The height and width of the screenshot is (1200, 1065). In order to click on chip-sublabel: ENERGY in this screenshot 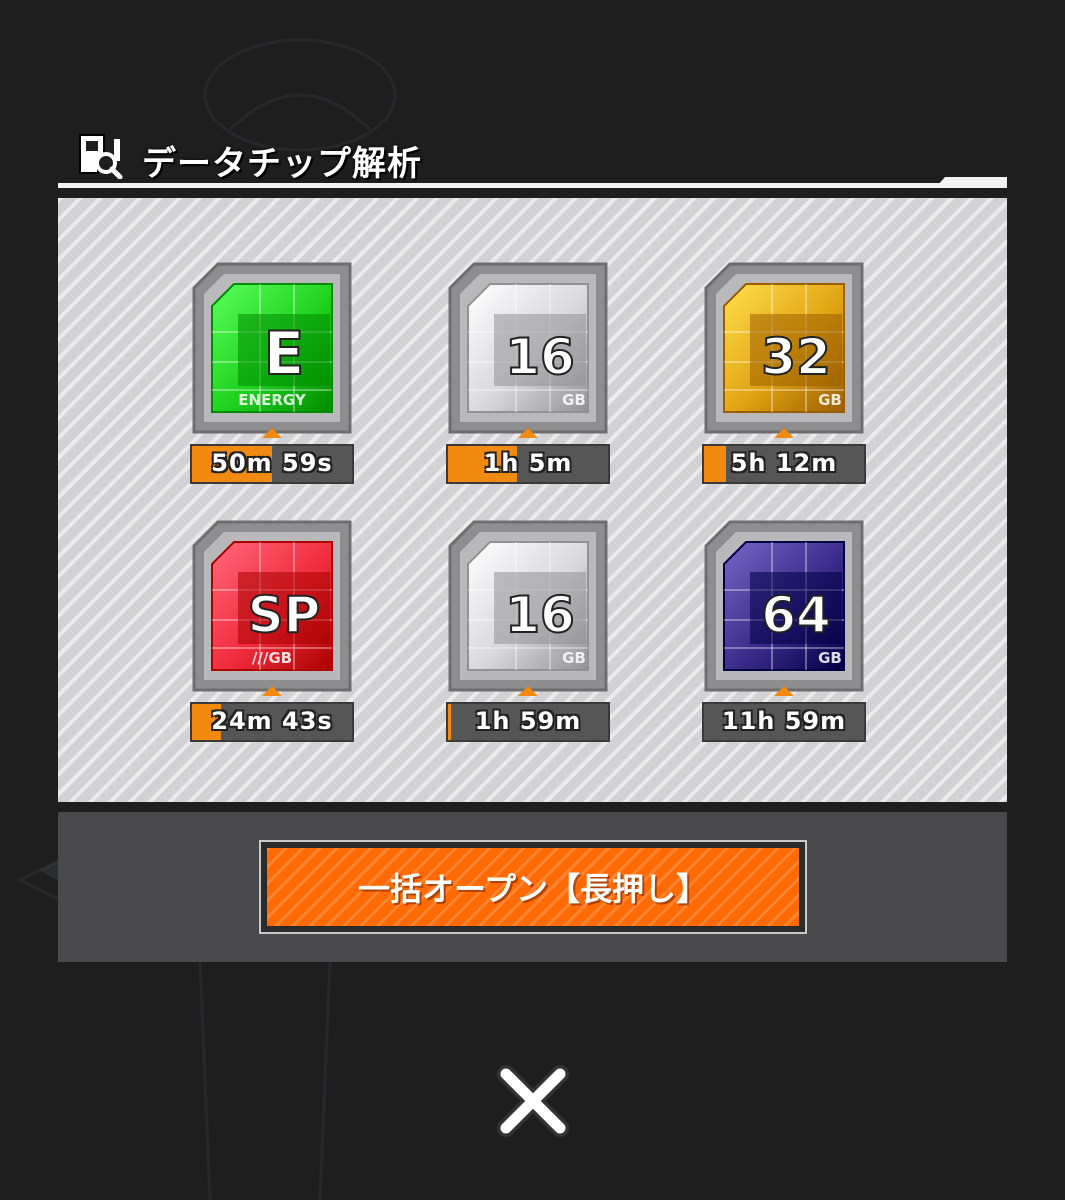, I will do `click(272, 400)`.